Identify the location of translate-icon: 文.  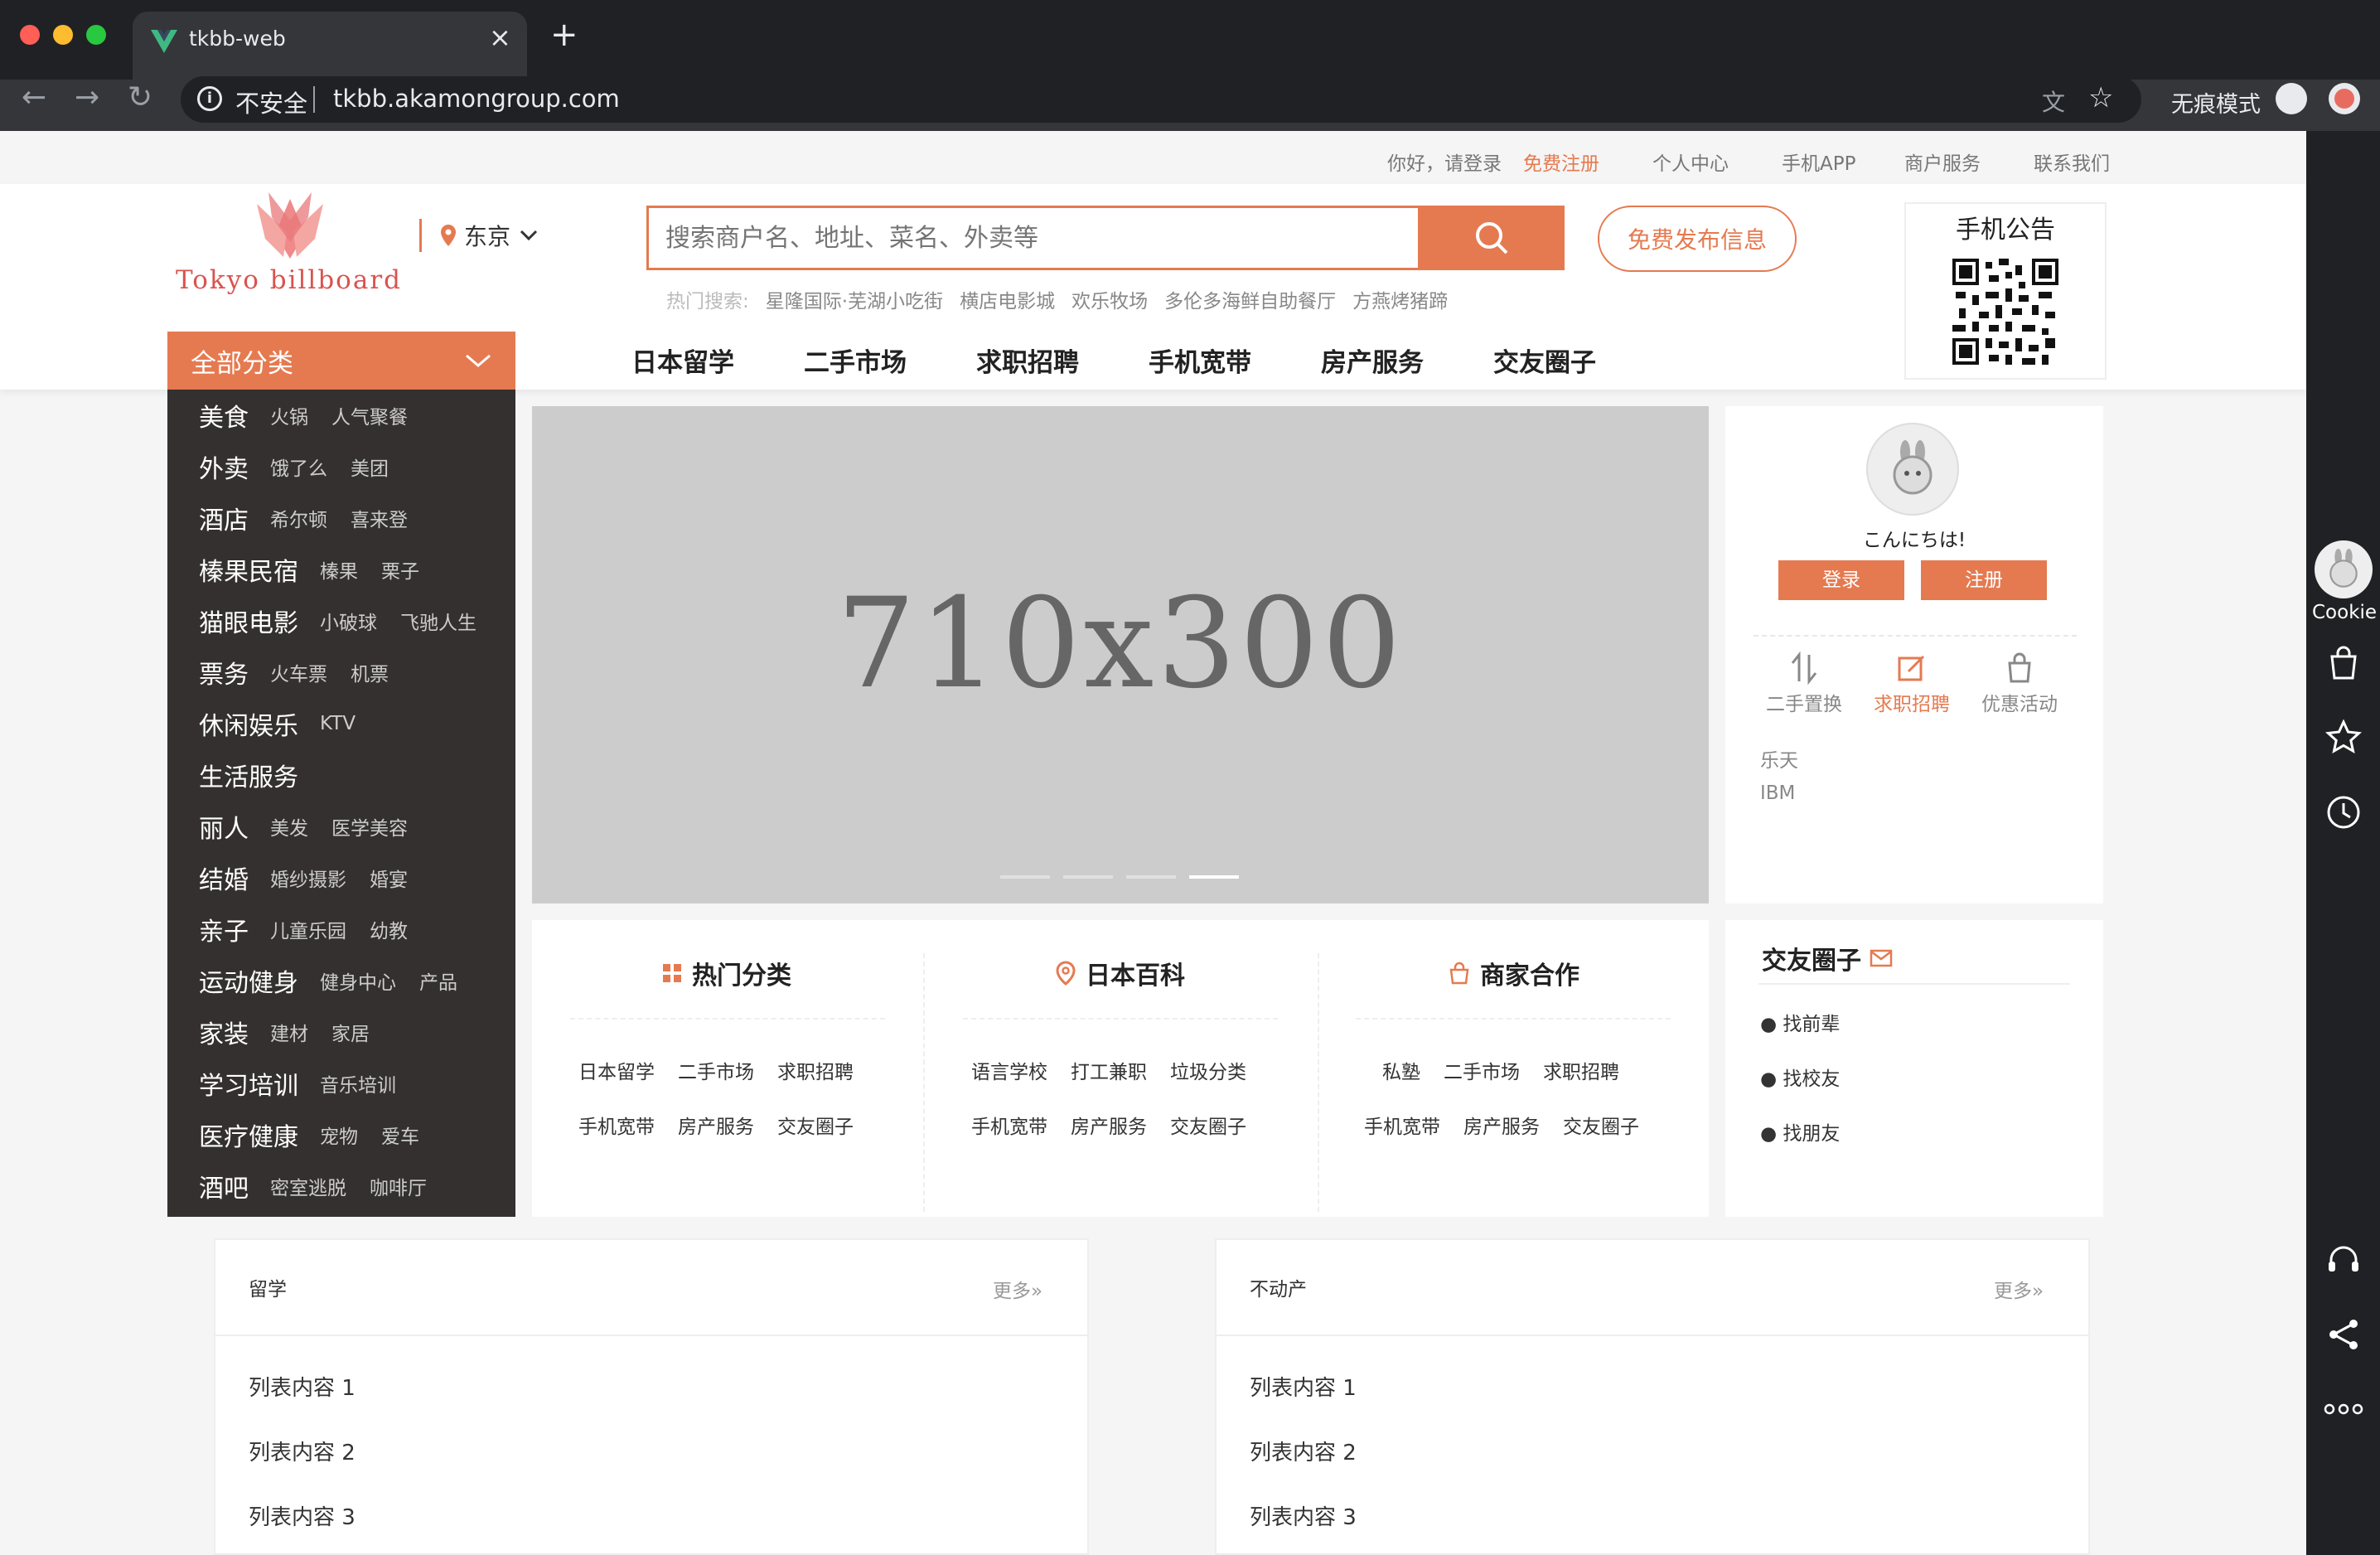
(2053, 101).